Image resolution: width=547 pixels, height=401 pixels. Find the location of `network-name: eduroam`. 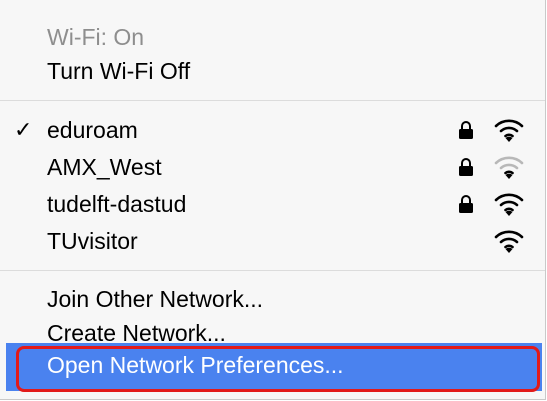

network-name: eduroam is located at coordinates (92, 130).